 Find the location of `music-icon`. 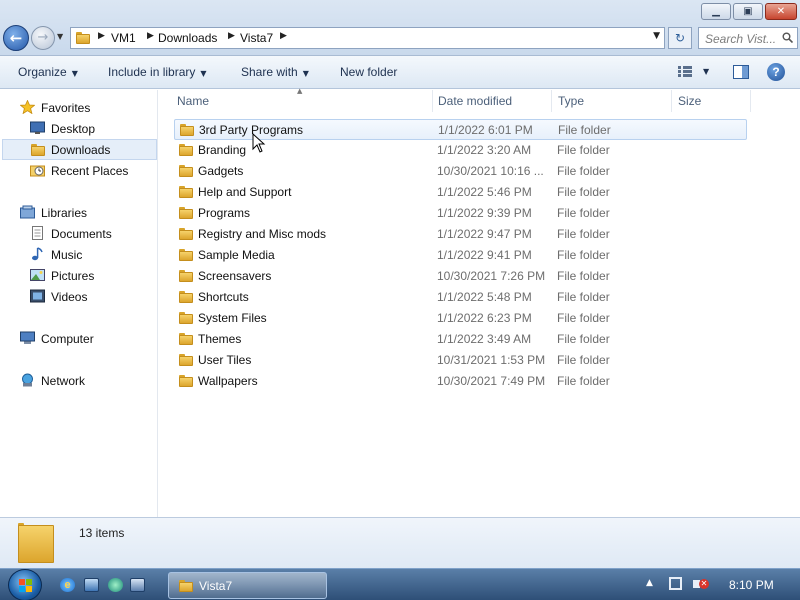

music-icon is located at coordinates (37, 254).